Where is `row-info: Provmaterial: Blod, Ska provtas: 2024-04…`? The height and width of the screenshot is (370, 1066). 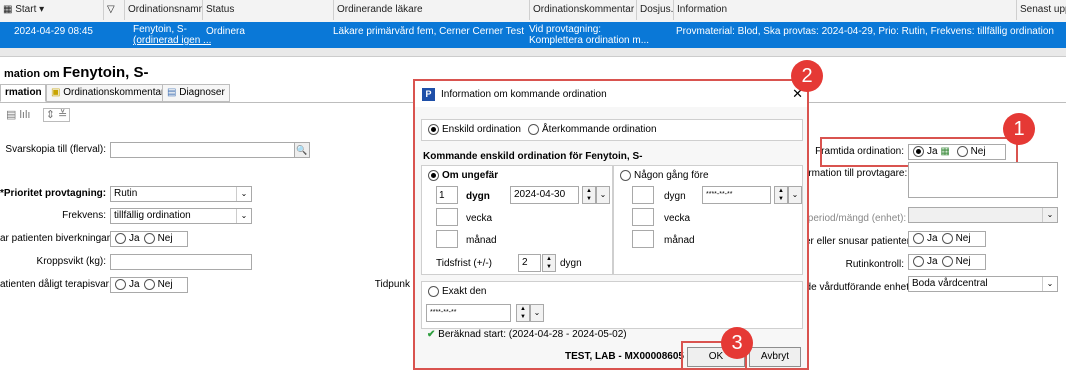 row-info: Provmaterial: Blod, Ska provtas: 2024-04… is located at coordinates (865, 31).